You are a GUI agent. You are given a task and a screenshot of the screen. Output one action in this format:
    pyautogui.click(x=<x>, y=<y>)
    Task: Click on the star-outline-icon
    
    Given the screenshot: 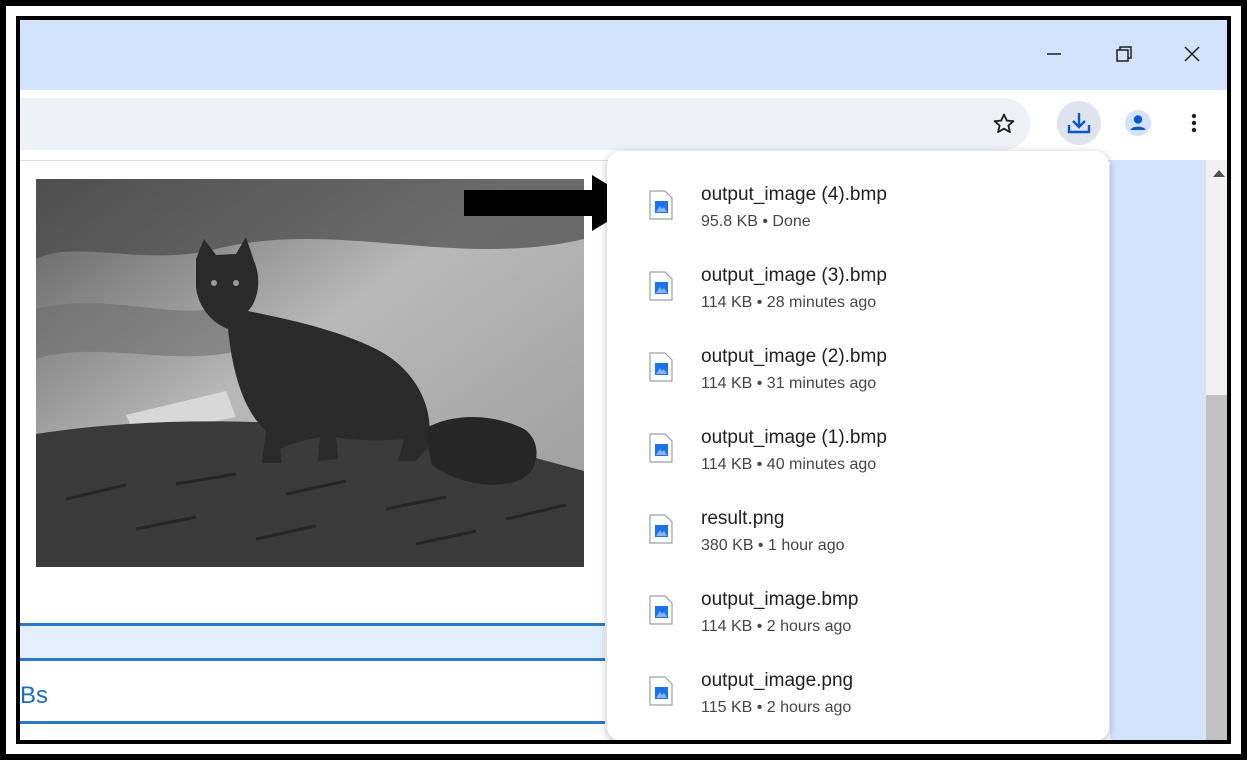 What is the action you would take?
    pyautogui.click(x=1004, y=123)
    